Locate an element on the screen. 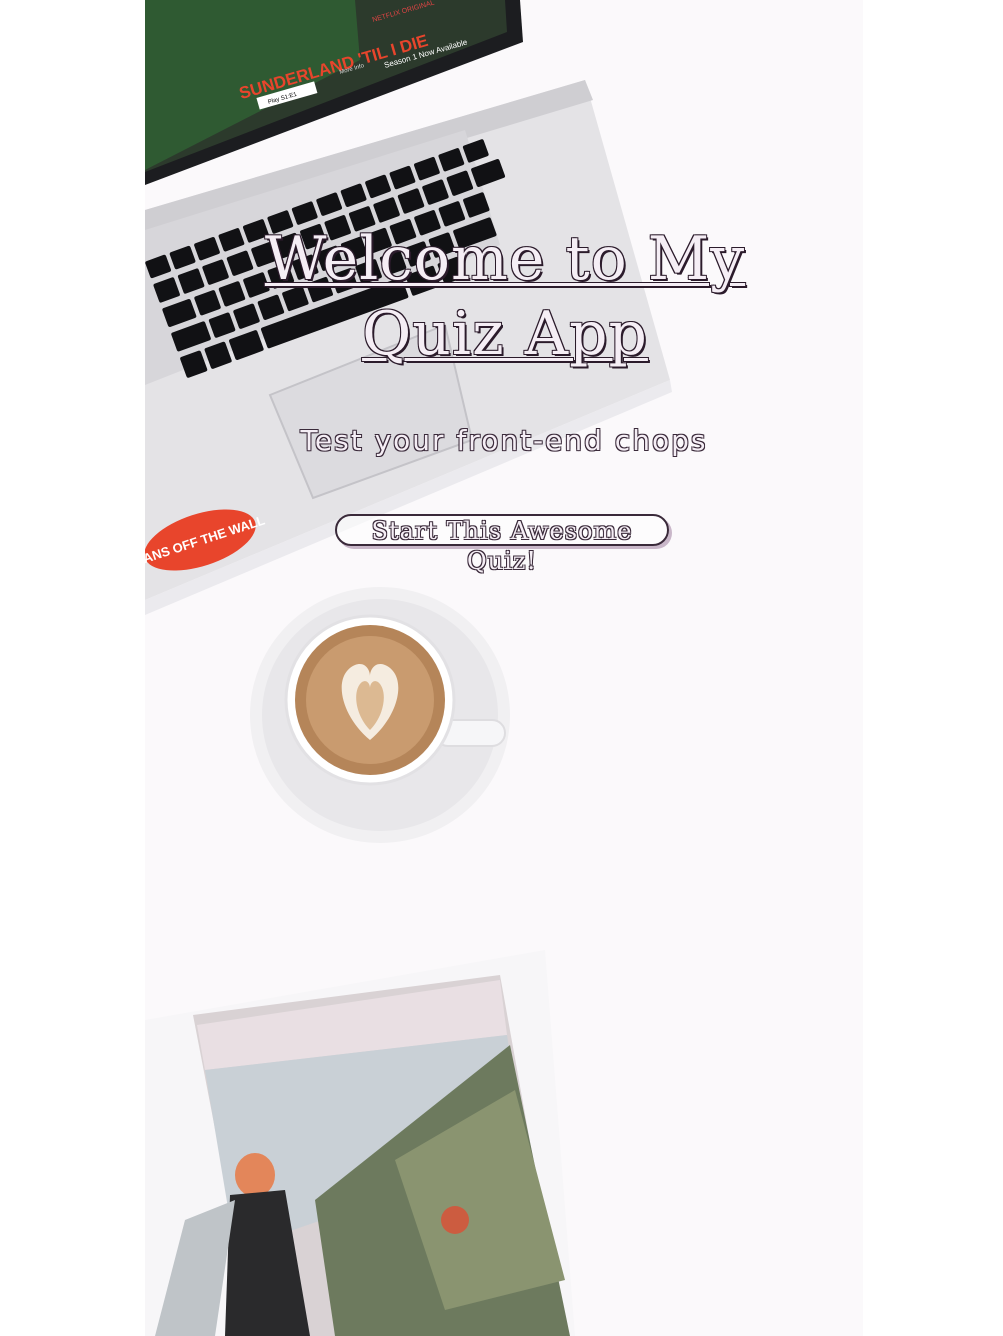 This screenshot has height=1336, width=1003. page-subtitle: Test your front-end chops is located at coordinates (504, 440).